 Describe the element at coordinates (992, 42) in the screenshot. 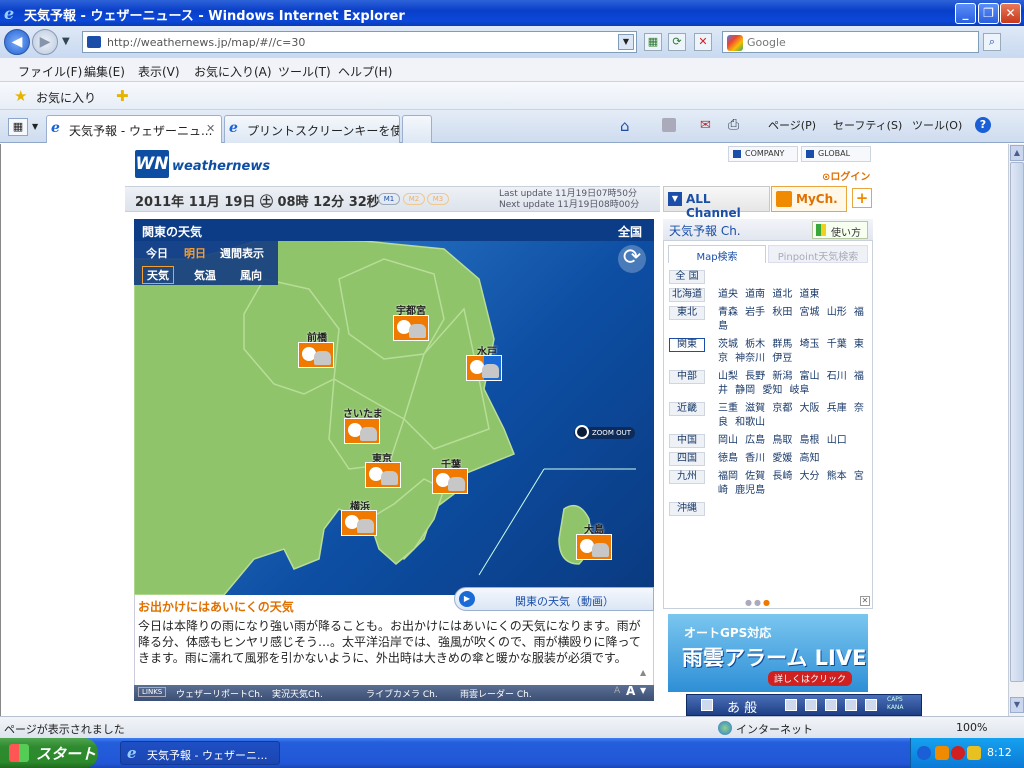

I see `search-icon: ⌕` at that location.